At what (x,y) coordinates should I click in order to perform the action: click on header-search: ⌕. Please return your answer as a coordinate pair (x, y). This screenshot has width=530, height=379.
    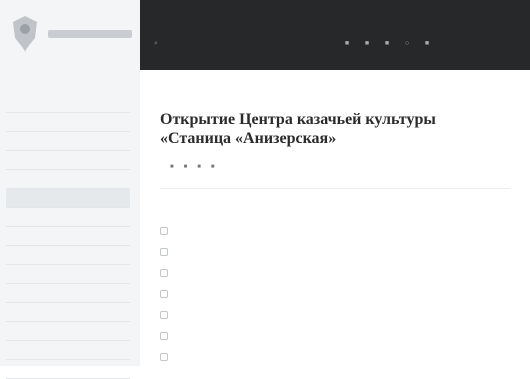
    Looking at the image, I should click on (159, 44).